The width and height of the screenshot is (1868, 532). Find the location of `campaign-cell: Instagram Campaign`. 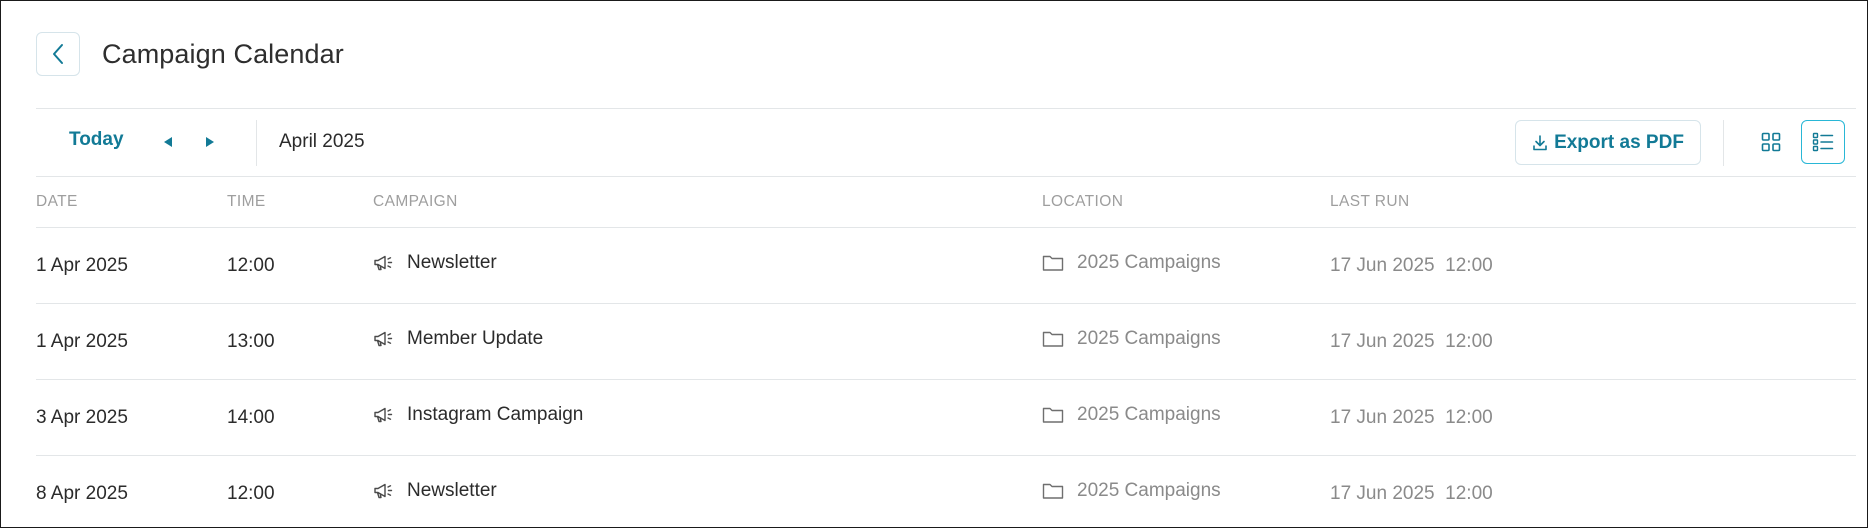

campaign-cell: Instagram Campaign is located at coordinates (478, 415).